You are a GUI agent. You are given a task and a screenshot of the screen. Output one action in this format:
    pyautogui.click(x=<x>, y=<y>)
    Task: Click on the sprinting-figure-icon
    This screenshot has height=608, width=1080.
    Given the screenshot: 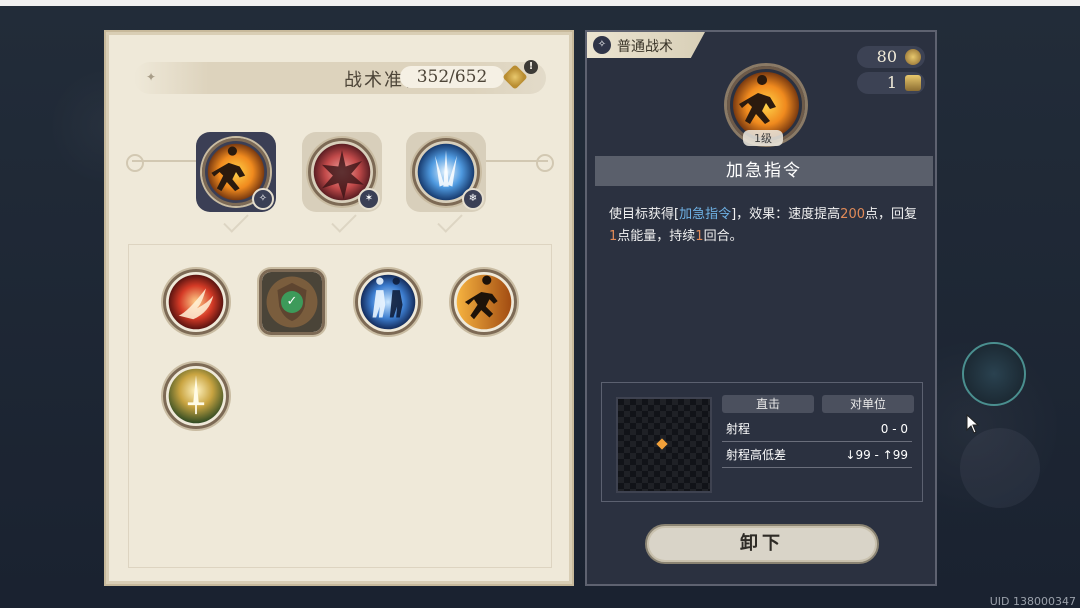 What is the action you would take?
    pyautogui.click(x=484, y=302)
    